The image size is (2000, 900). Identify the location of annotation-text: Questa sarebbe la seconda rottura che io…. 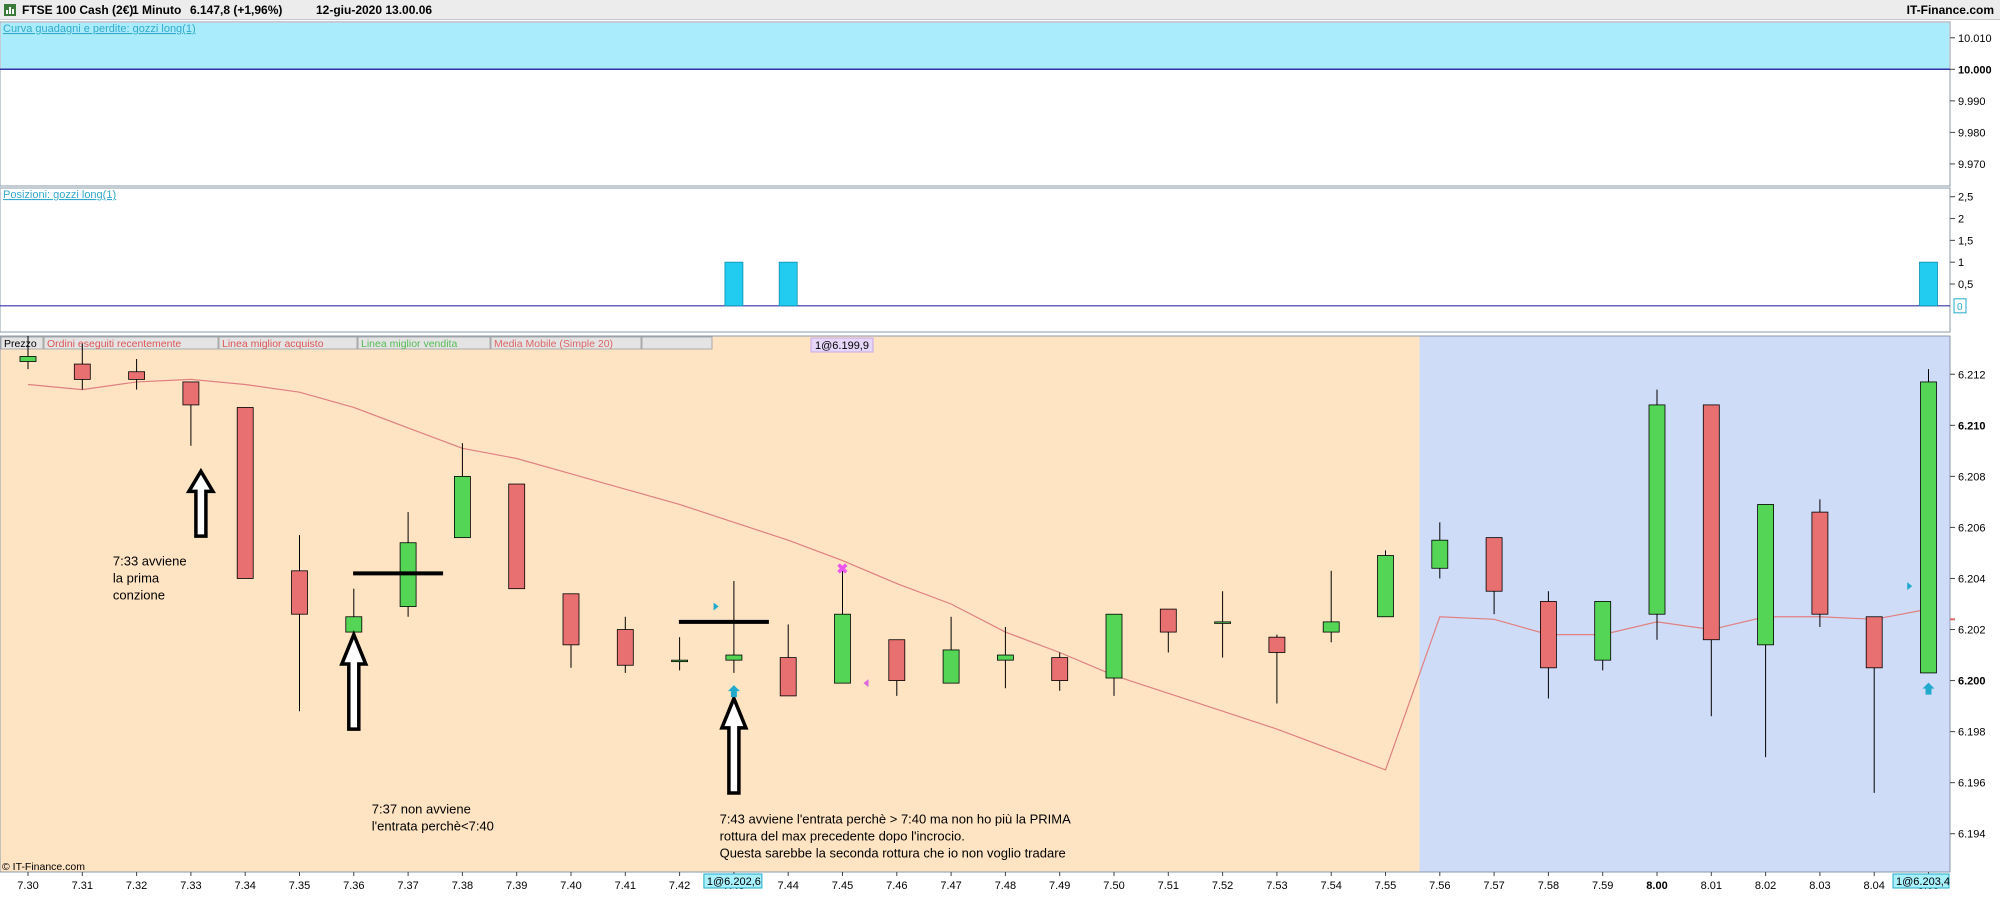
(893, 853).